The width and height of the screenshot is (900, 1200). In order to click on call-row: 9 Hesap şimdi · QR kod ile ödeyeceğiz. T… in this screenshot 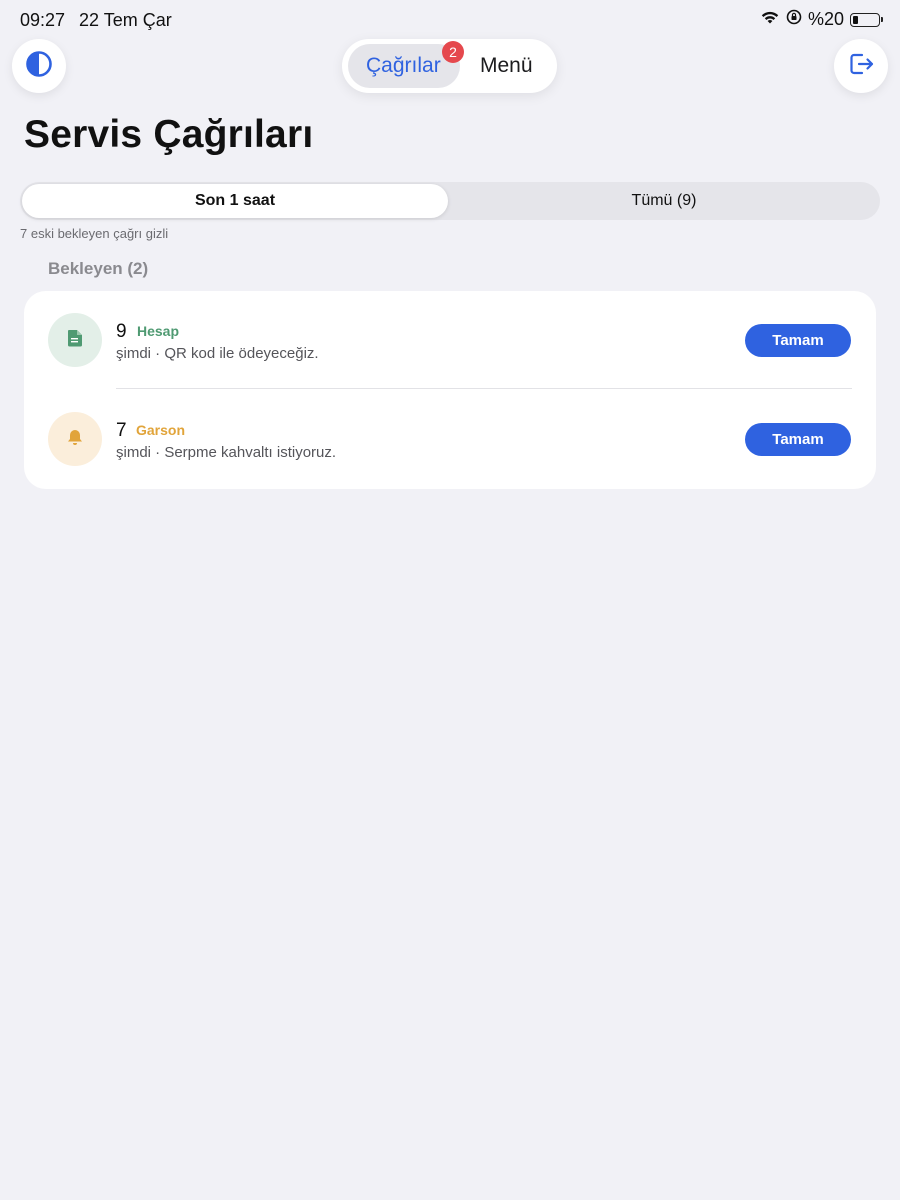, I will do `click(450, 340)`.